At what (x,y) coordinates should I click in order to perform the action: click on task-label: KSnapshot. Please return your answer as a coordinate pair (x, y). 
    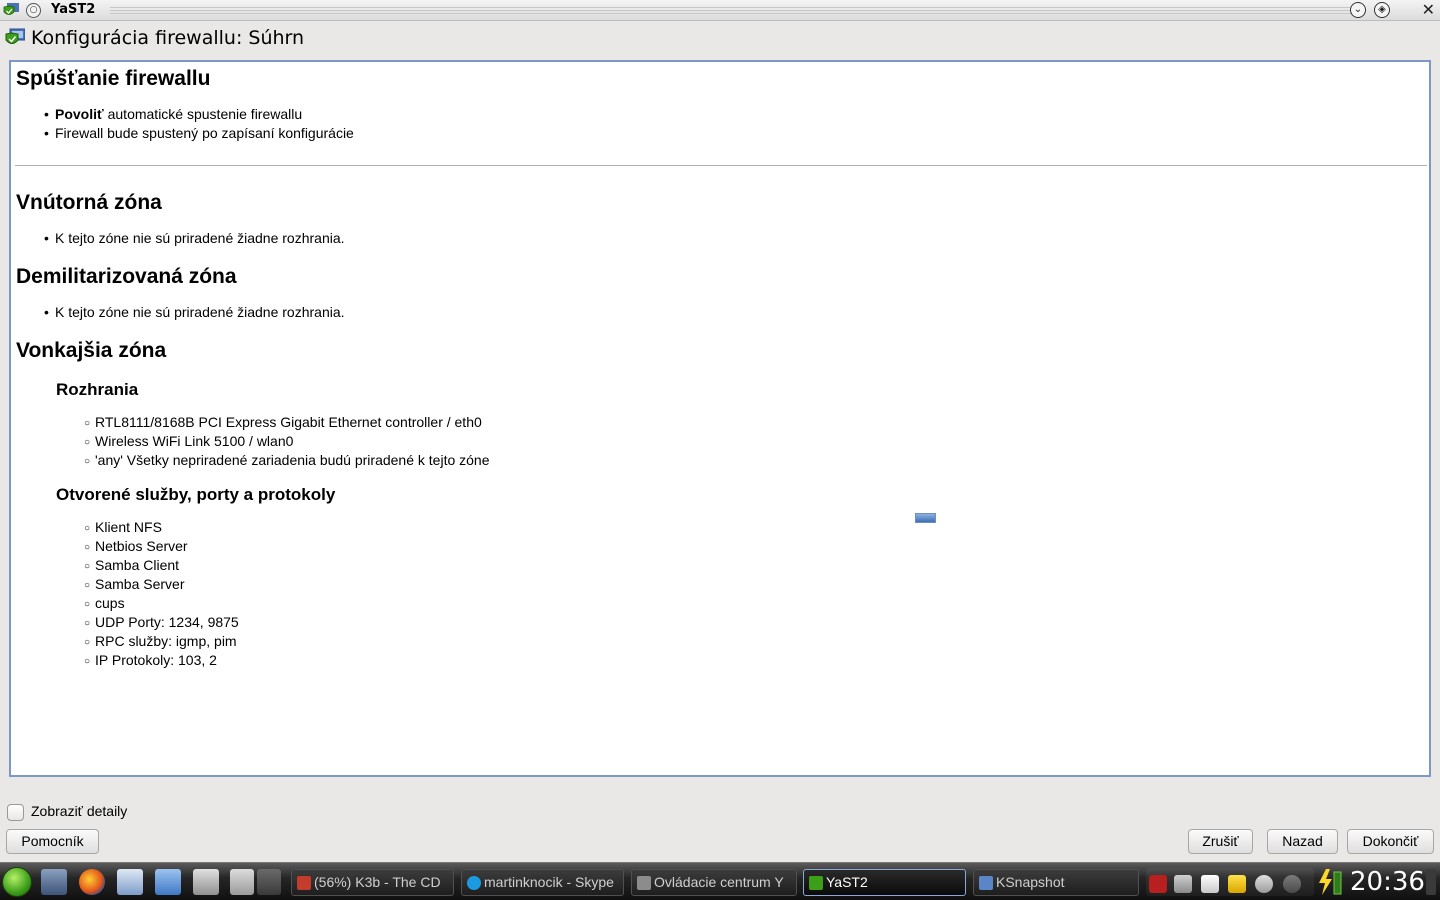
    Looking at the image, I should click on (1030, 882).